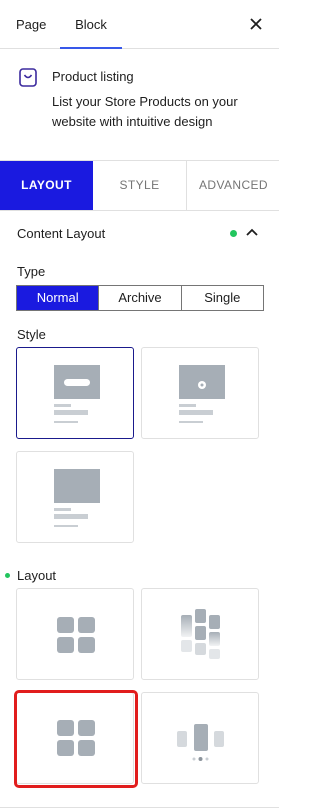 The image size is (320, 808). I want to click on style-option-button-overlay, so click(75, 393).